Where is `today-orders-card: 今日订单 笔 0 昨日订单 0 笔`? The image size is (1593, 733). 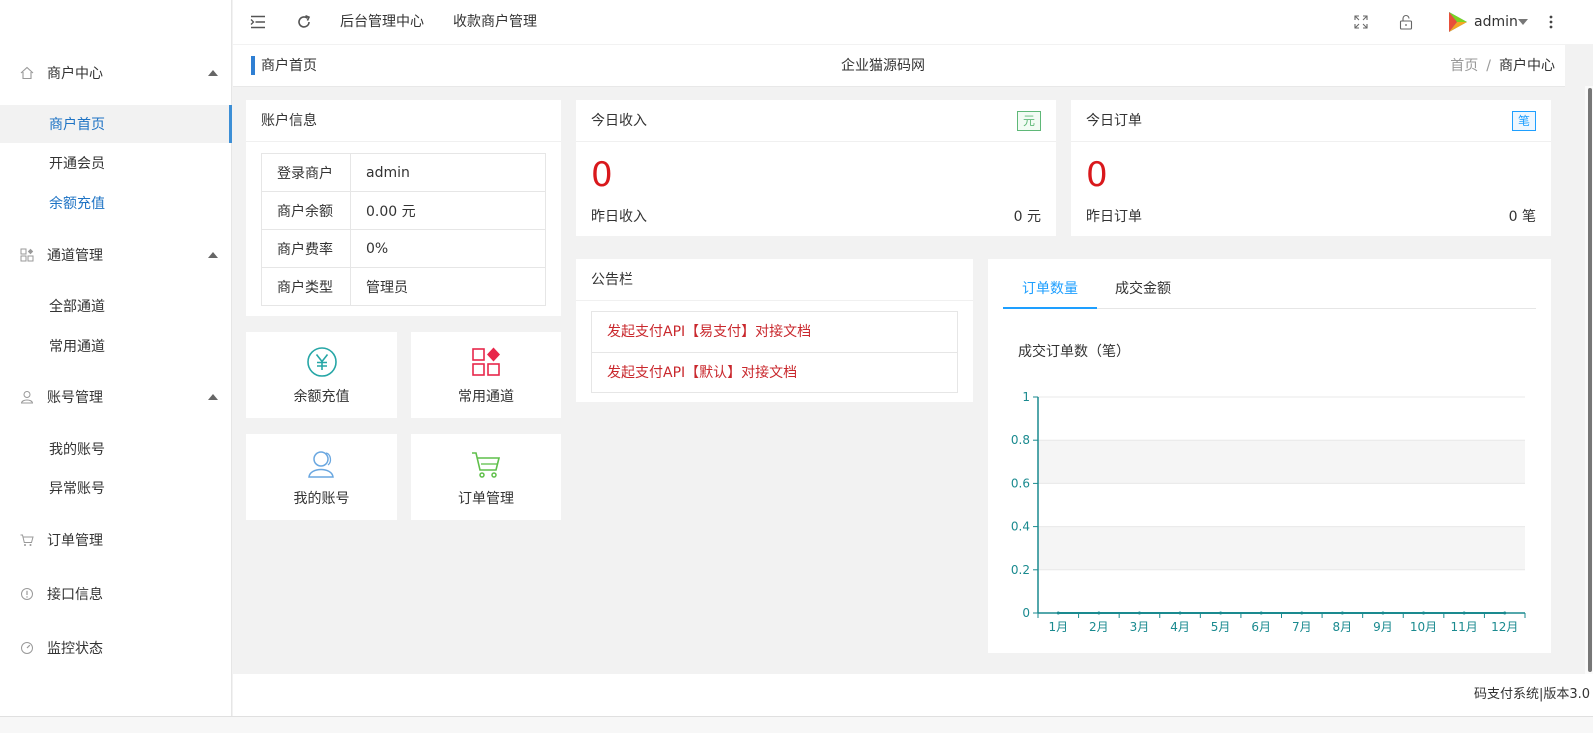 today-orders-card: 今日订单 笔 0 昨日订单 0 笔 is located at coordinates (1311, 168).